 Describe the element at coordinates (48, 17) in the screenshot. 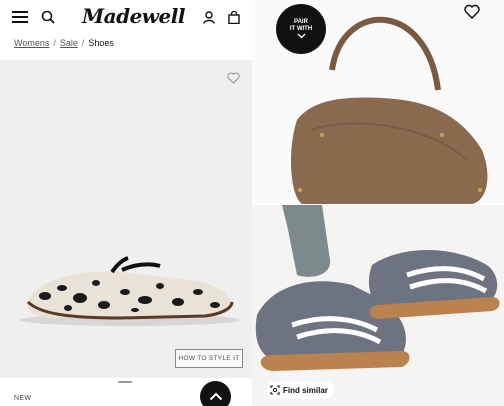

I see `search-icon` at that location.